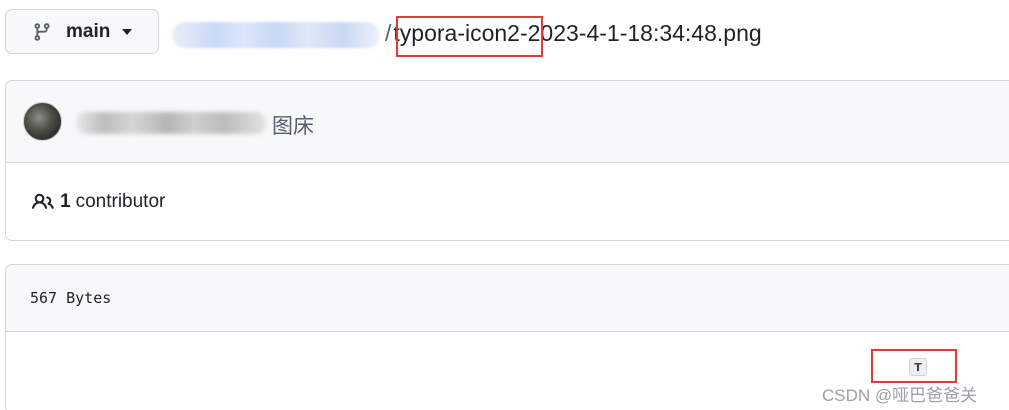 The width and height of the screenshot is (1009, 410). I want to click on branch-select-button: main, so click(82, 31).